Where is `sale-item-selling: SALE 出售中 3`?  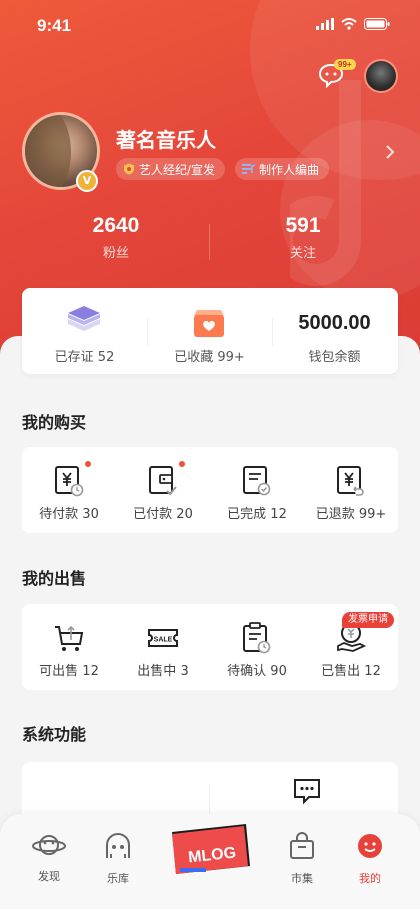
sale-item-selling: SALE 出售中 3 is located at coordinates (163, 647).